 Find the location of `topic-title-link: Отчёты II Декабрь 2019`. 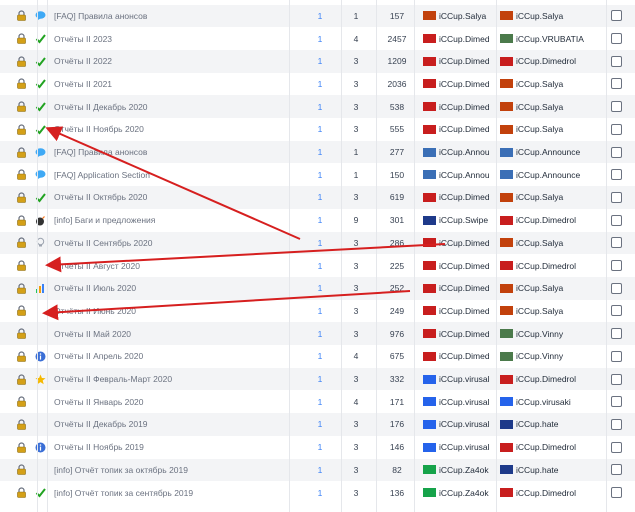

topic-title-link: Отчёты II Декабрь 2019 is located at coordinates (101, 424).